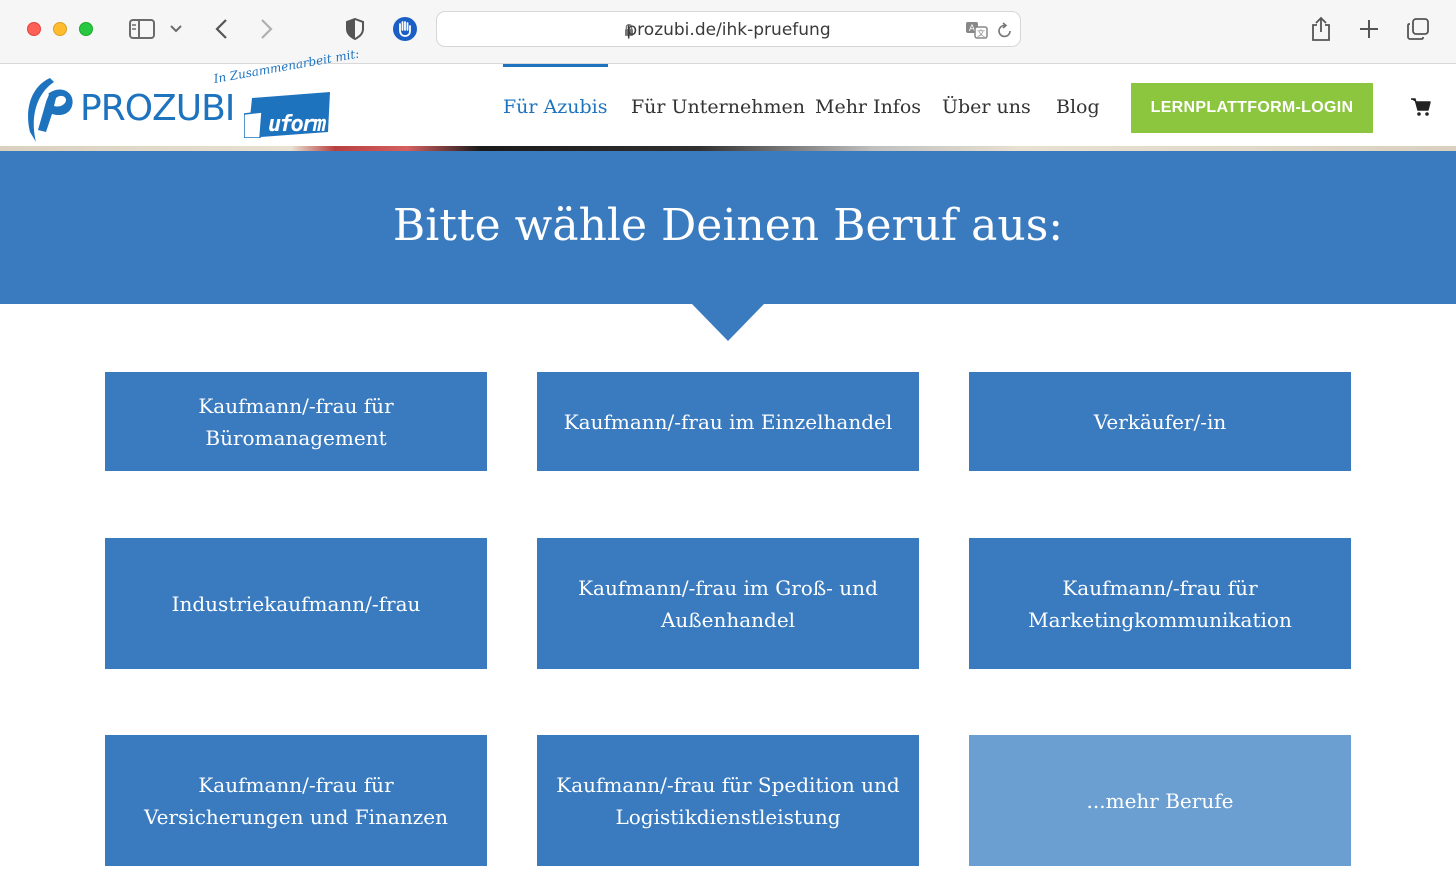 This screenshot has height=896, width=1456. I want to click on nav-mehr-infos: Mehr Infos, so click(868, 107).